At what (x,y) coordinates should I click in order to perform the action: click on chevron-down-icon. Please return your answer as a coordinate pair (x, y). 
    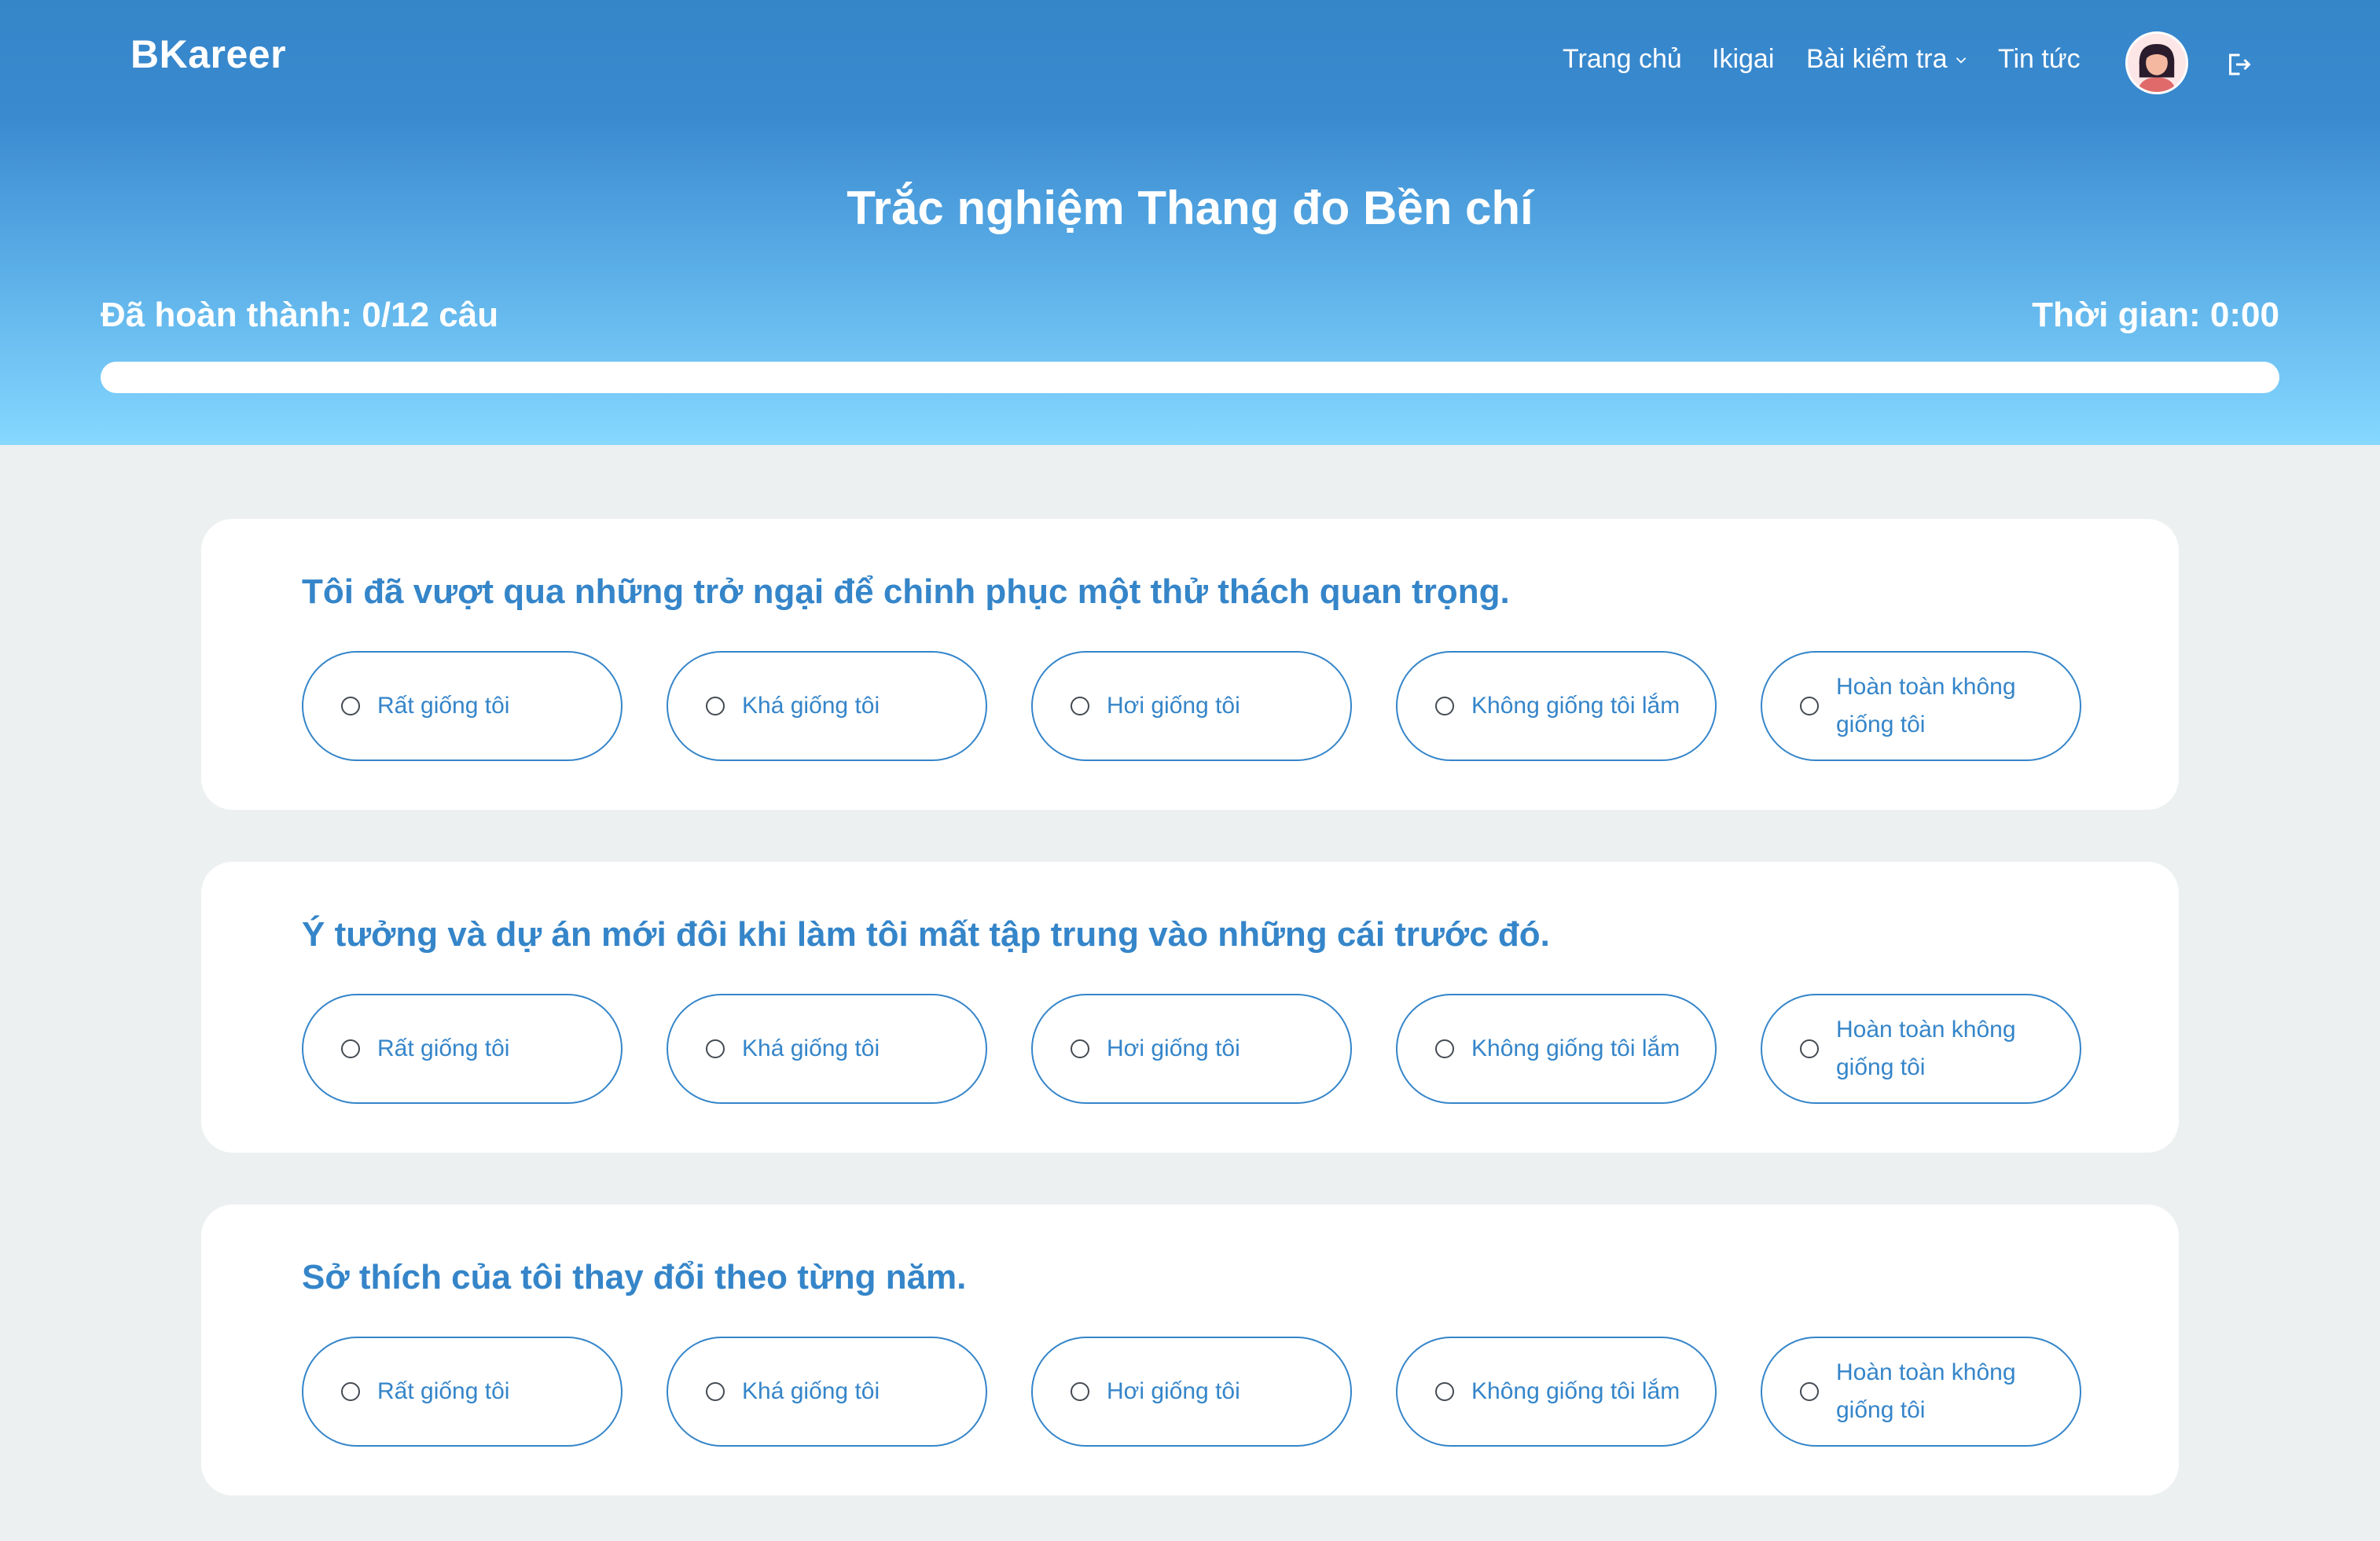
    Looking at the image, I should click on (1961, 61).